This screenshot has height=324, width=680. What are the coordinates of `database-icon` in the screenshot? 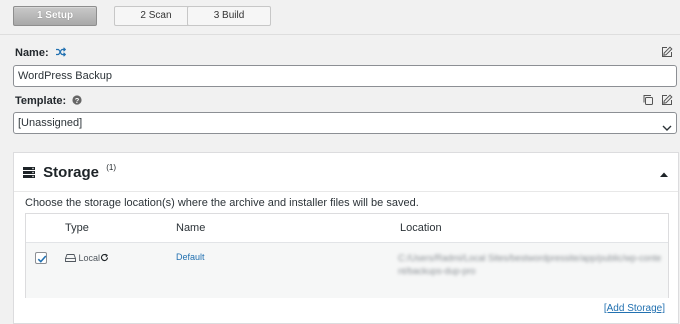 It's located at (29, 173).